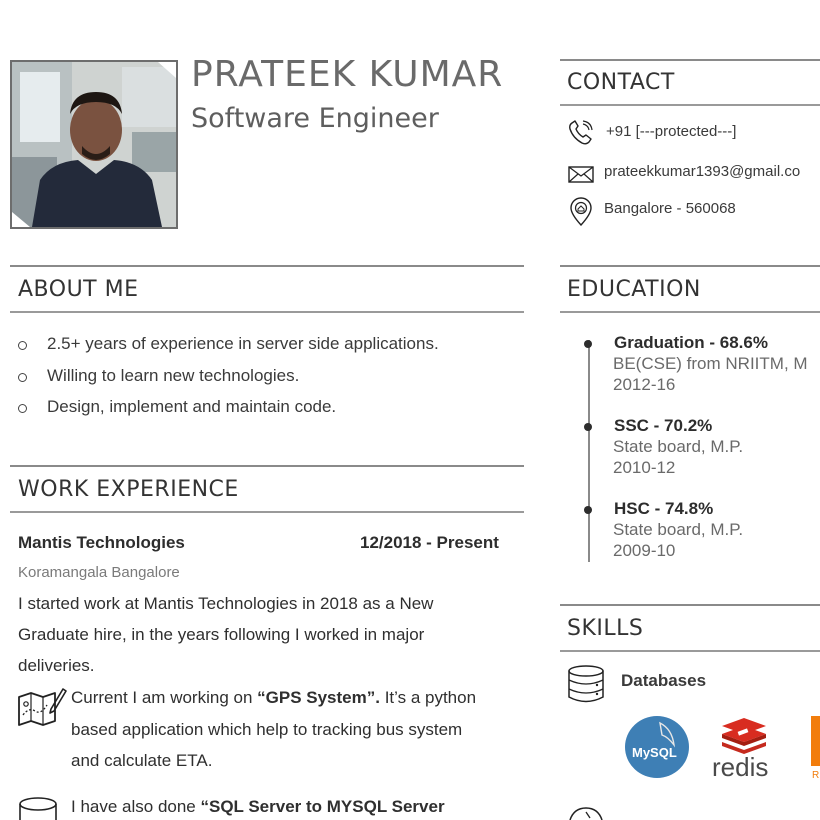 The image size is (820, 820). What do you see at coordinates (664, 680) in the screenshot?
I see `skill-category-databases: Databases` at bounding box center [664, 680].